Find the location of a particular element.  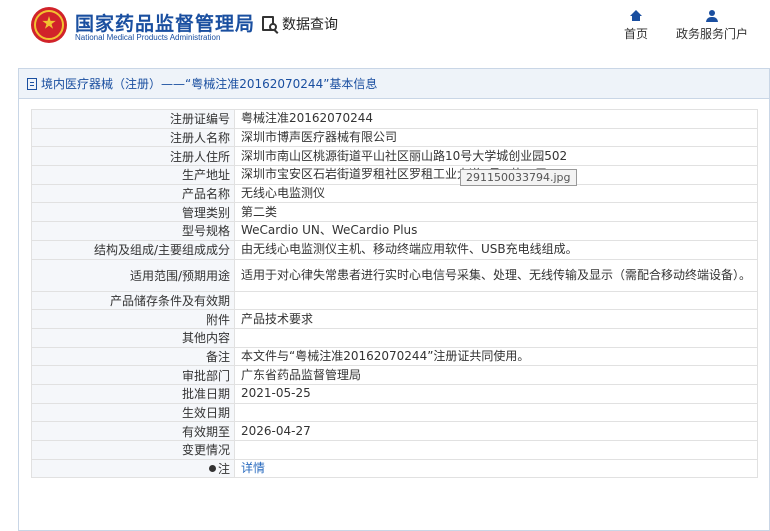

field-value: 深圳市博声医疗器械有限公司 is located at coordinates (496, 137).